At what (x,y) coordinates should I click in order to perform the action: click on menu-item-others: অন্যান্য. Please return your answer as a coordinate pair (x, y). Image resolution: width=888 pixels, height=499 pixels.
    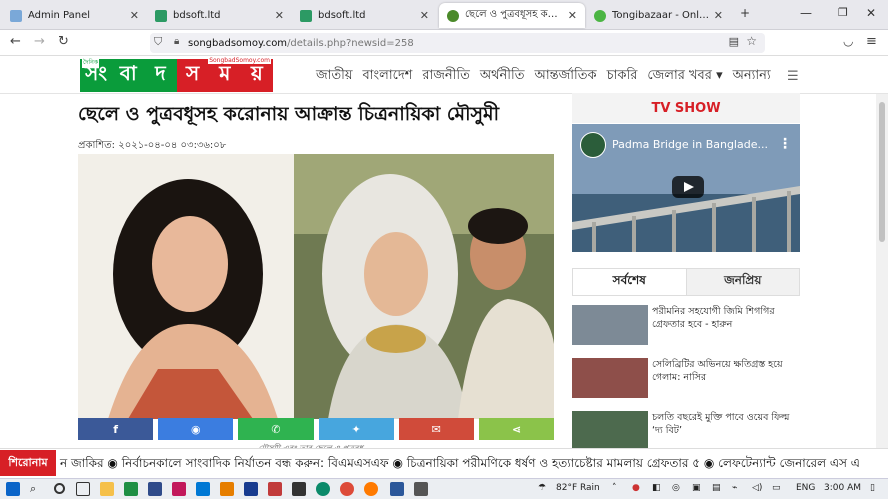
    Looking at the image, I should click on (752, 76).